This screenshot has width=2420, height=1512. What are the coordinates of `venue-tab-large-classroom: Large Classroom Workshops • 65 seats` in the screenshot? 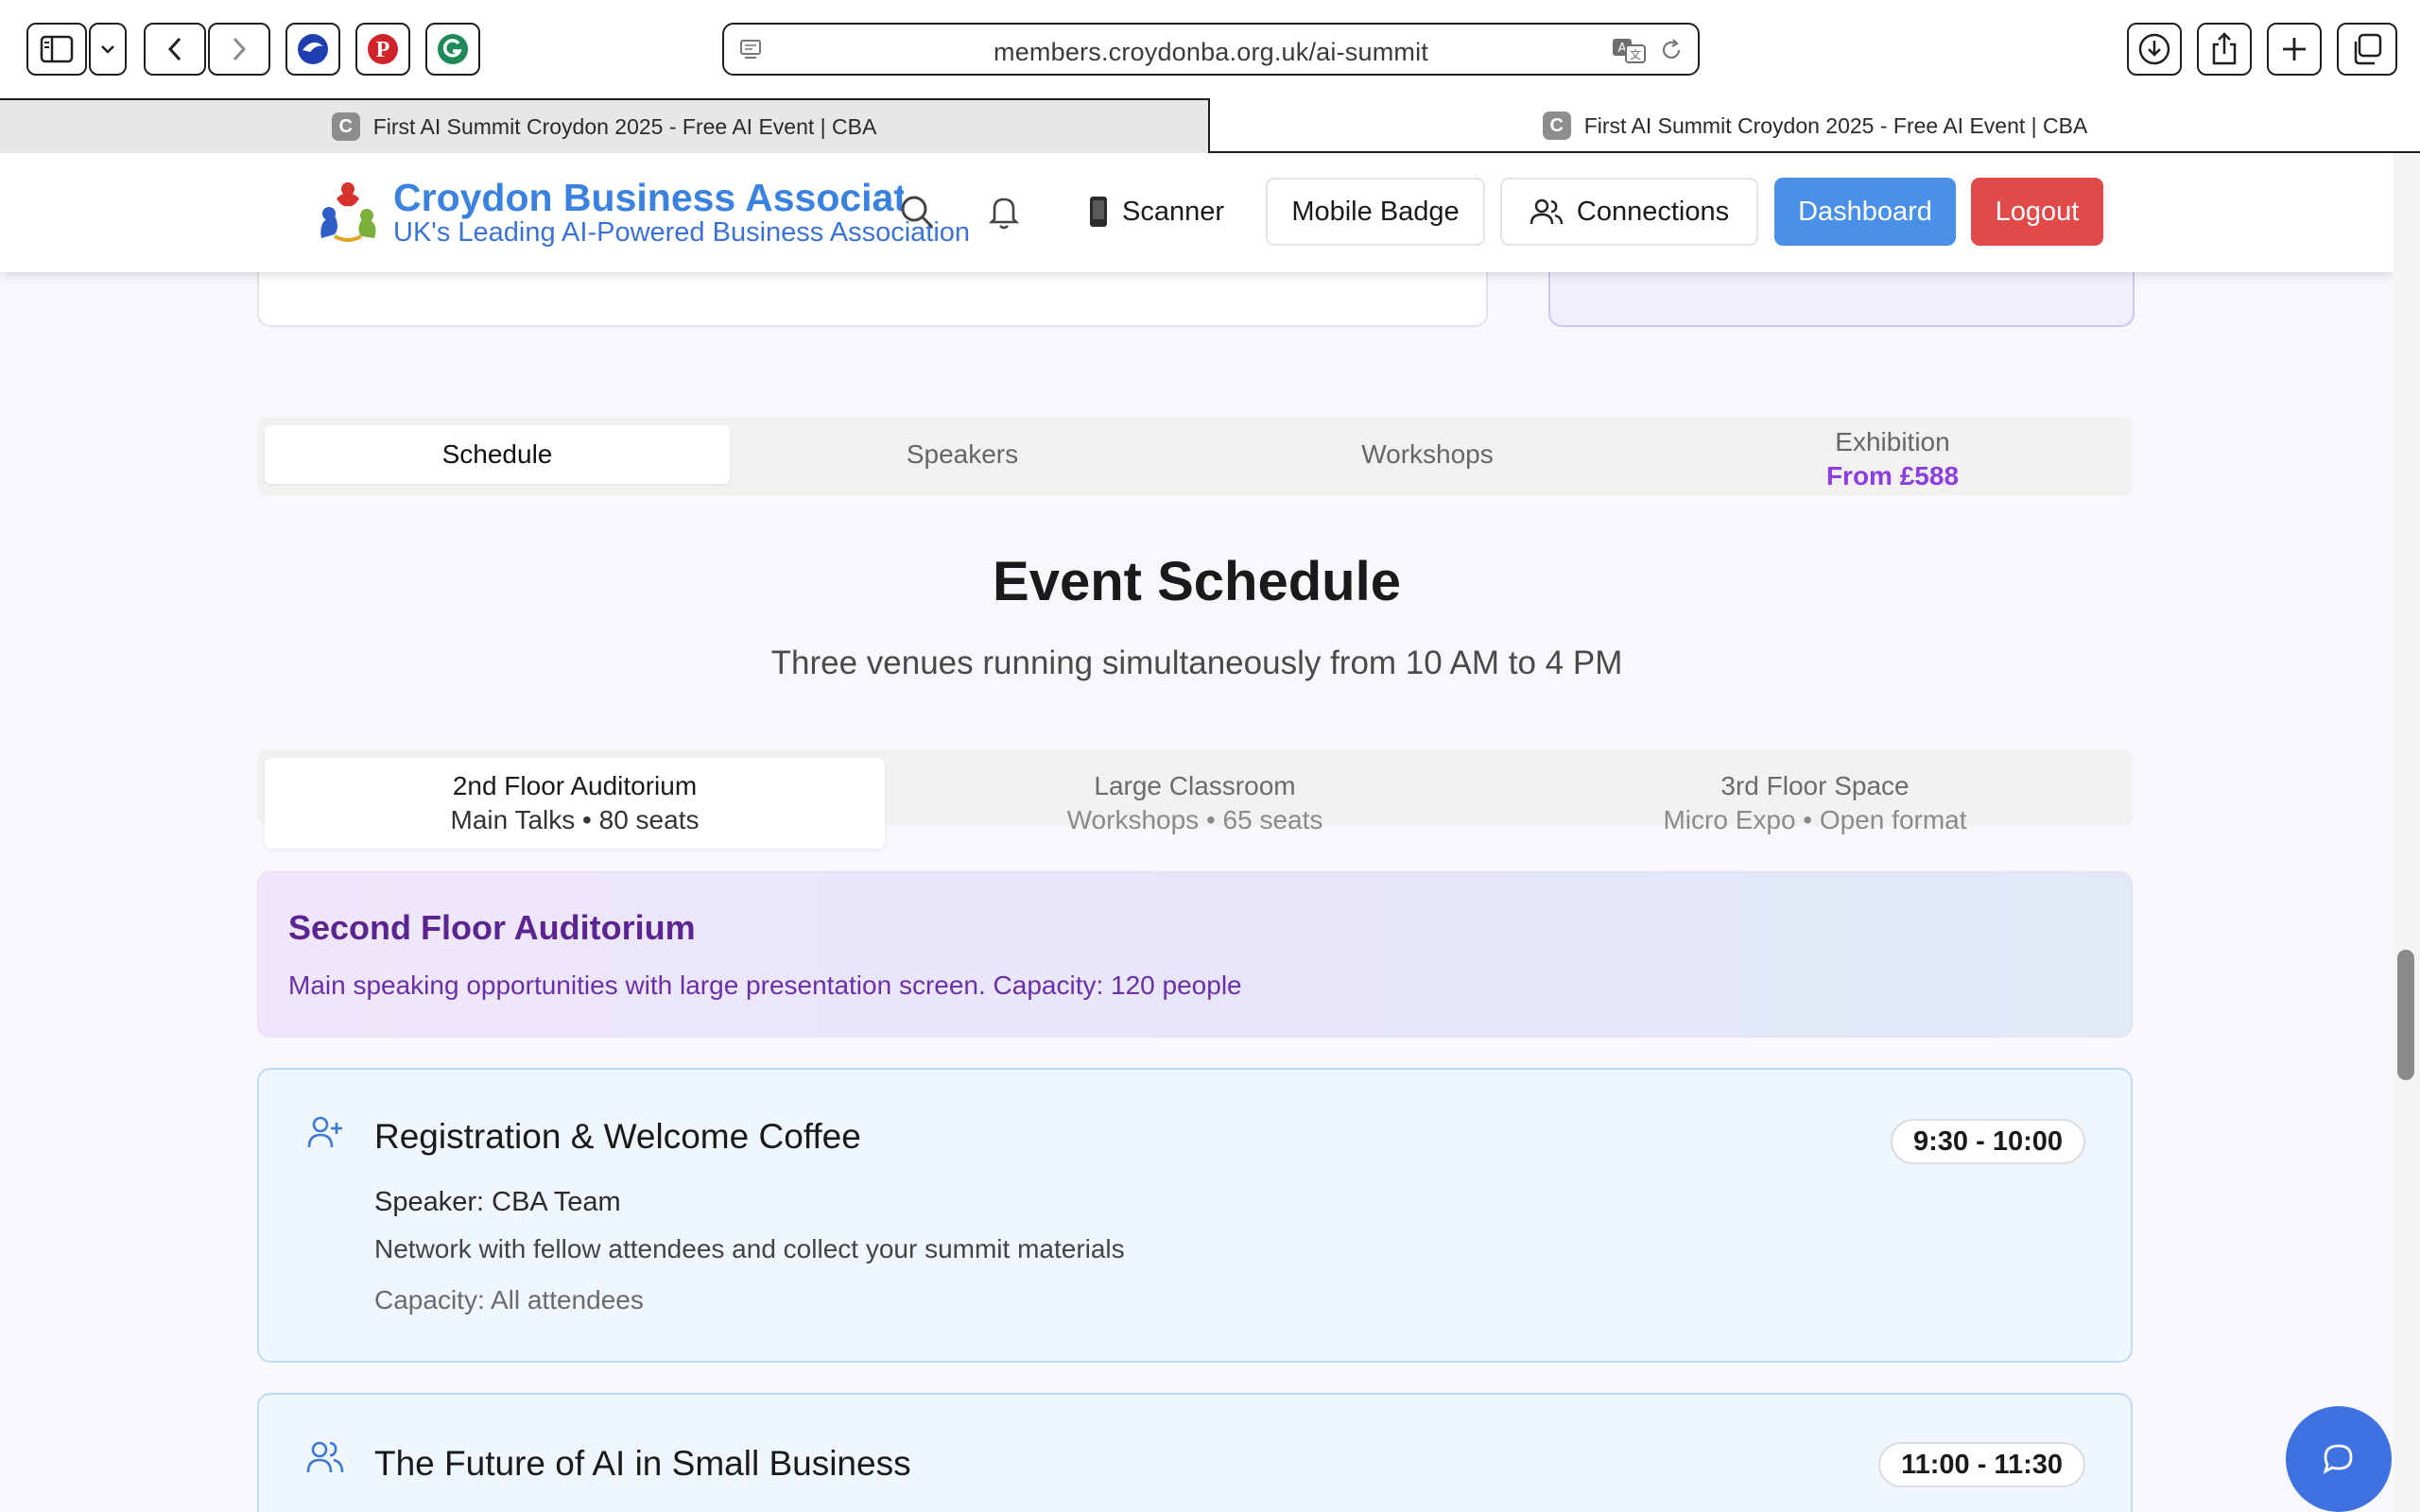 It's located at (1195, 803).